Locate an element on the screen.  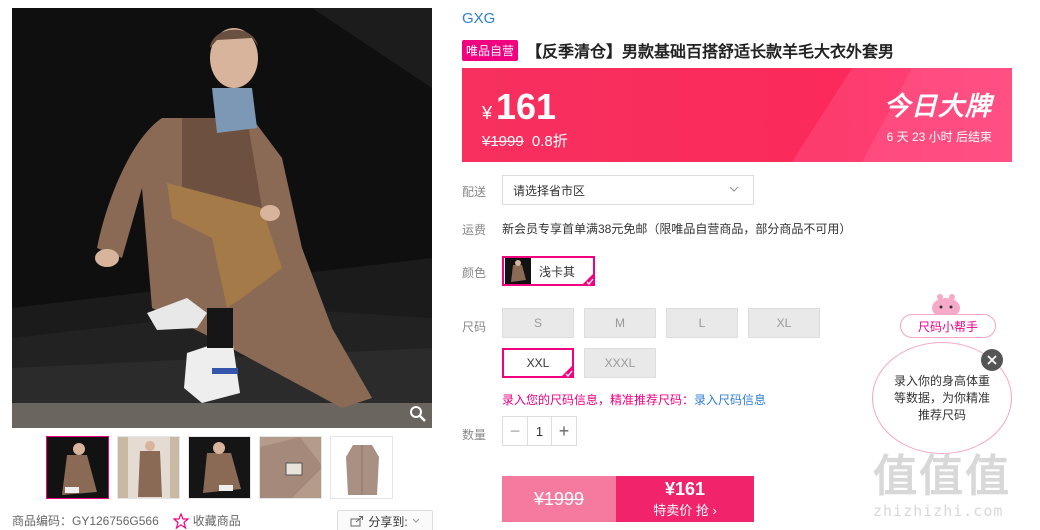
size-option-xxxl: XXXL is located at coordinates (620, 363).